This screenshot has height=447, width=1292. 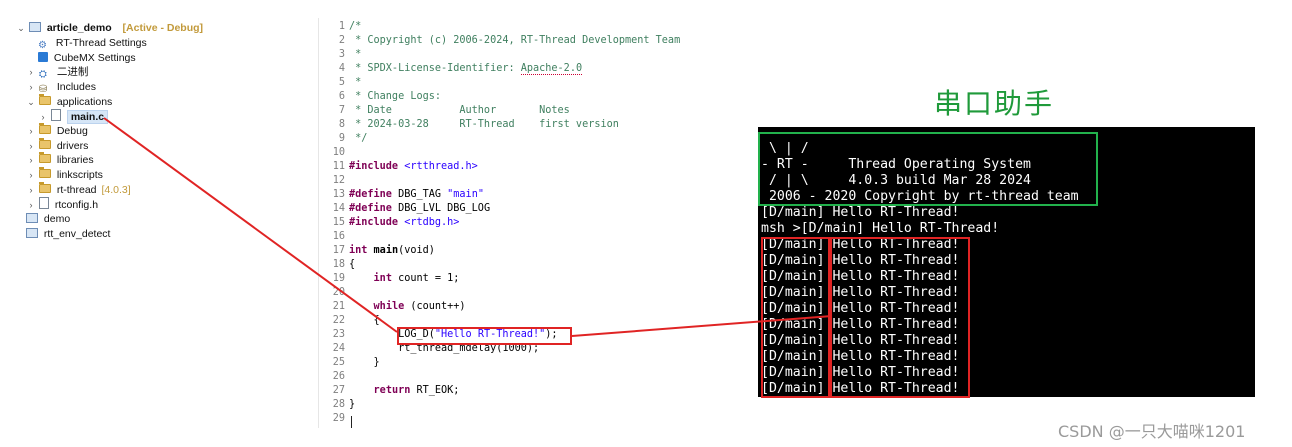 I want to click on tree-item-label: RT-Thread Settings, so click(x=101, y=43).